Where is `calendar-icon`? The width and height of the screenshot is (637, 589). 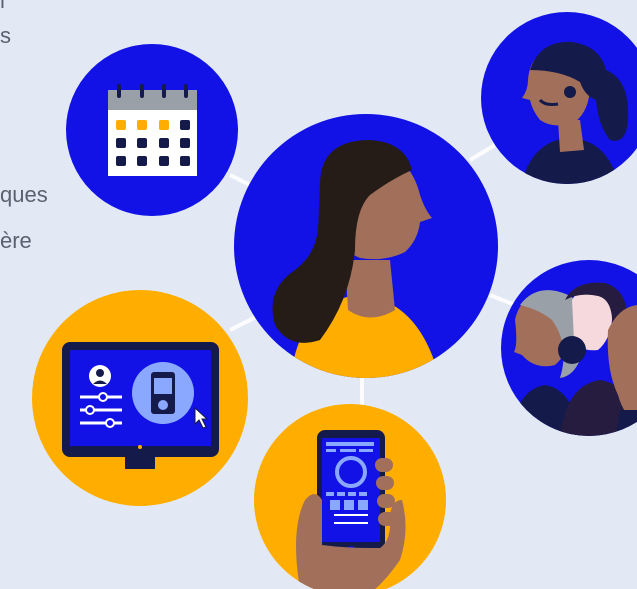
calendar-icon is located at coordinates (152, 130).